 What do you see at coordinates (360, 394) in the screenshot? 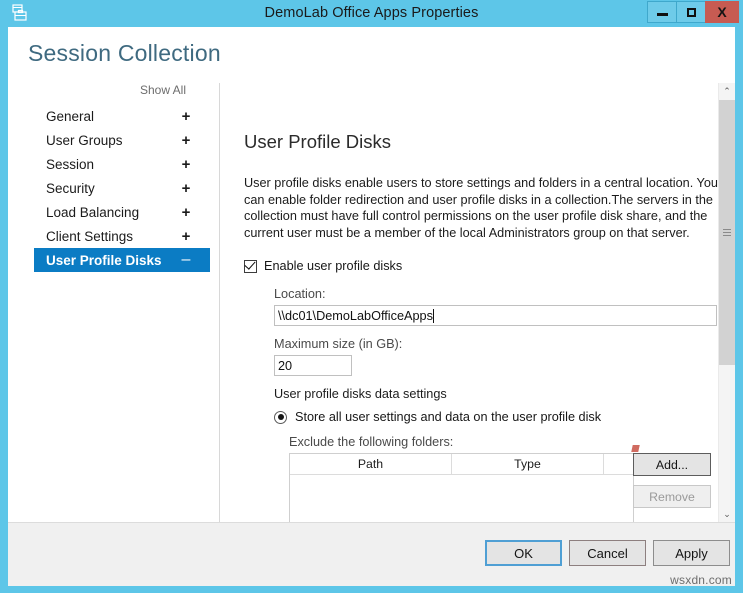
I see `data-settings-label: User profile disks data settings` at bounding box center [360, 394].